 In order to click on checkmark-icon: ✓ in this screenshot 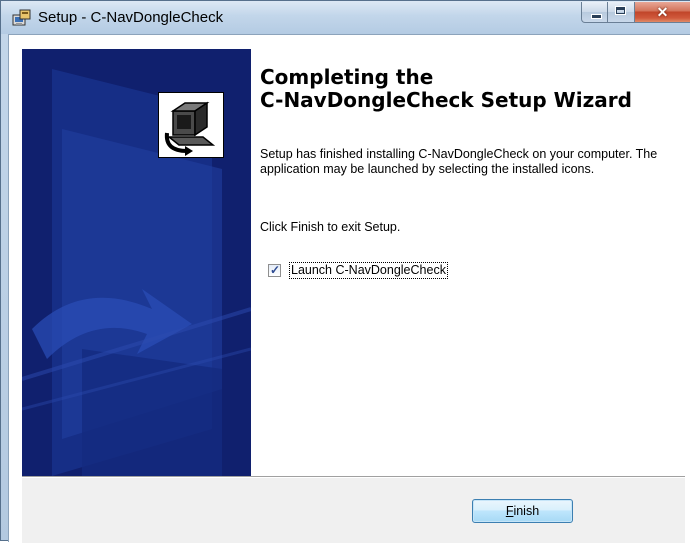, I will do `click(275, 269)`.